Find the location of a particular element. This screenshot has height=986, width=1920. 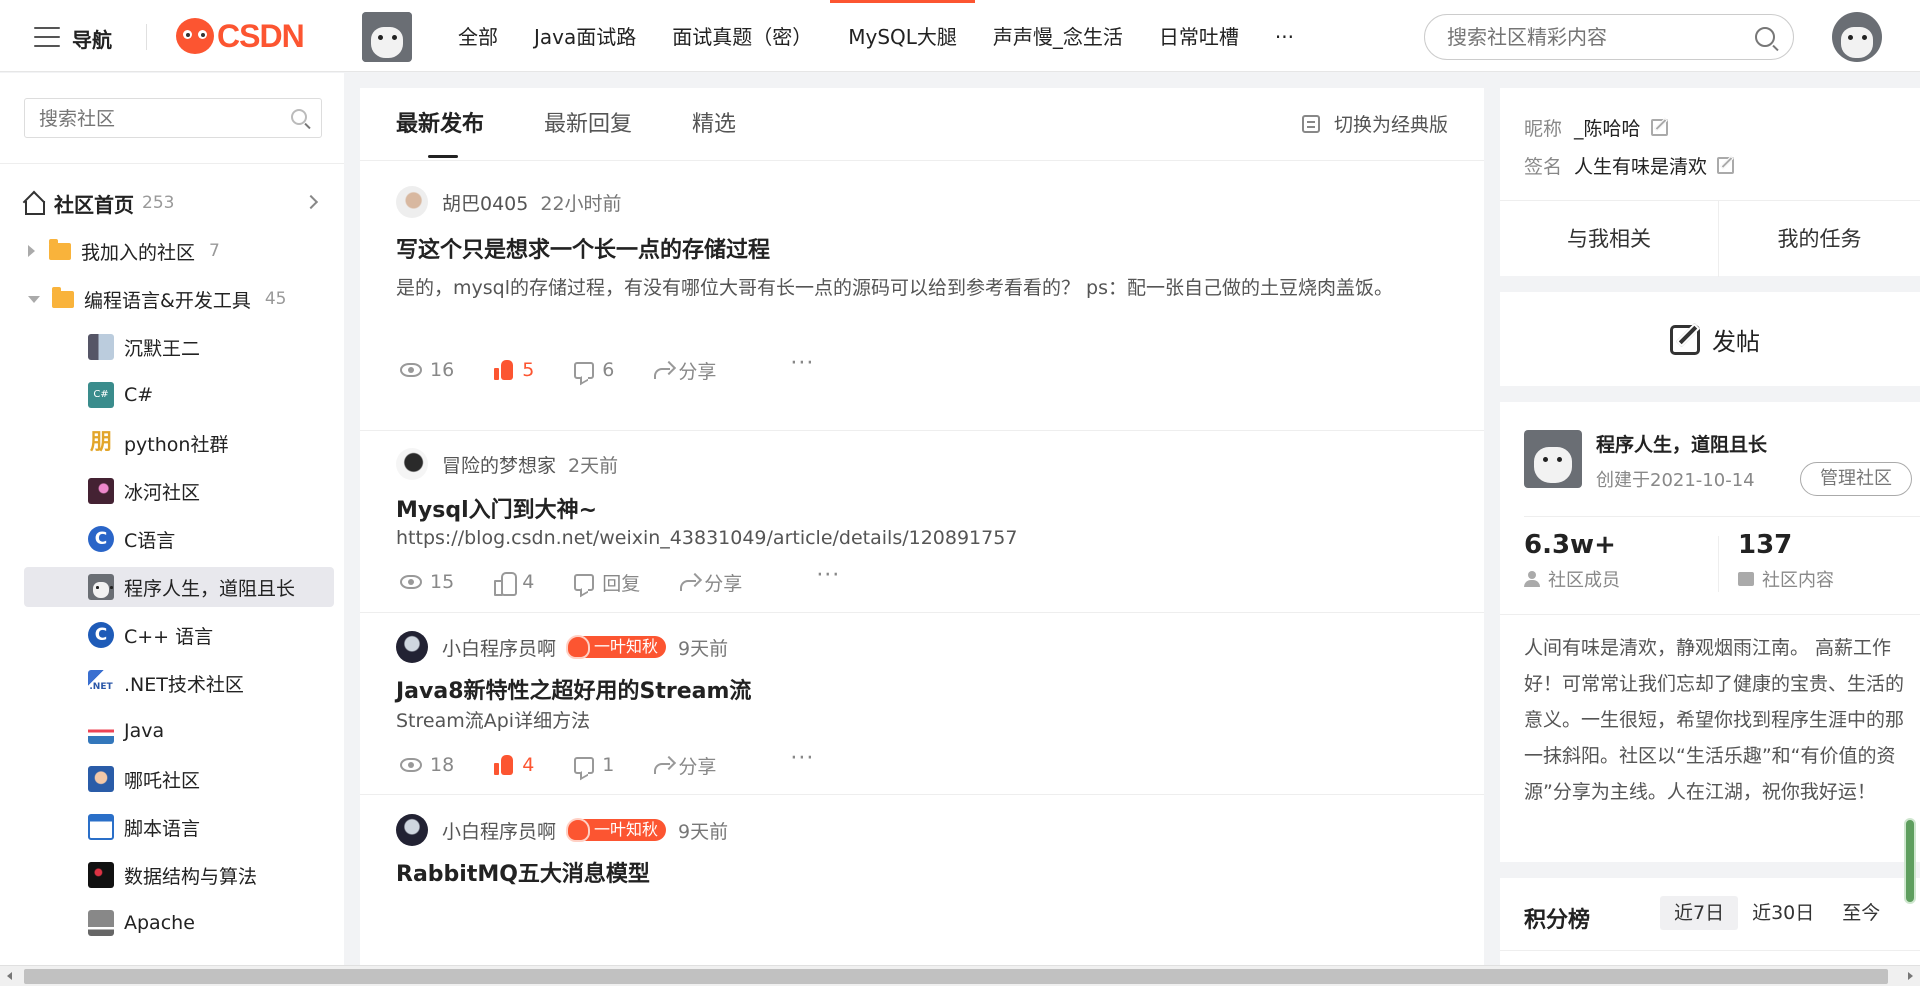

sidebar-item-label: 程序人生，道阻且长 is located at coordinates (210, 588).